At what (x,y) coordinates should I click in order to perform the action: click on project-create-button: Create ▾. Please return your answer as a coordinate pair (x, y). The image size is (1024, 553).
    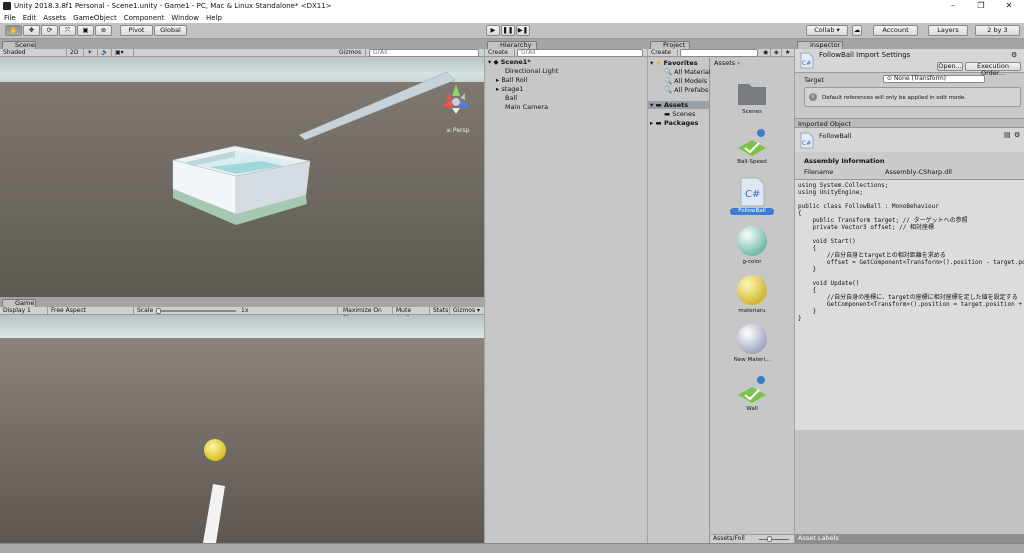
    Looking at the image, I should click on (663, 56).